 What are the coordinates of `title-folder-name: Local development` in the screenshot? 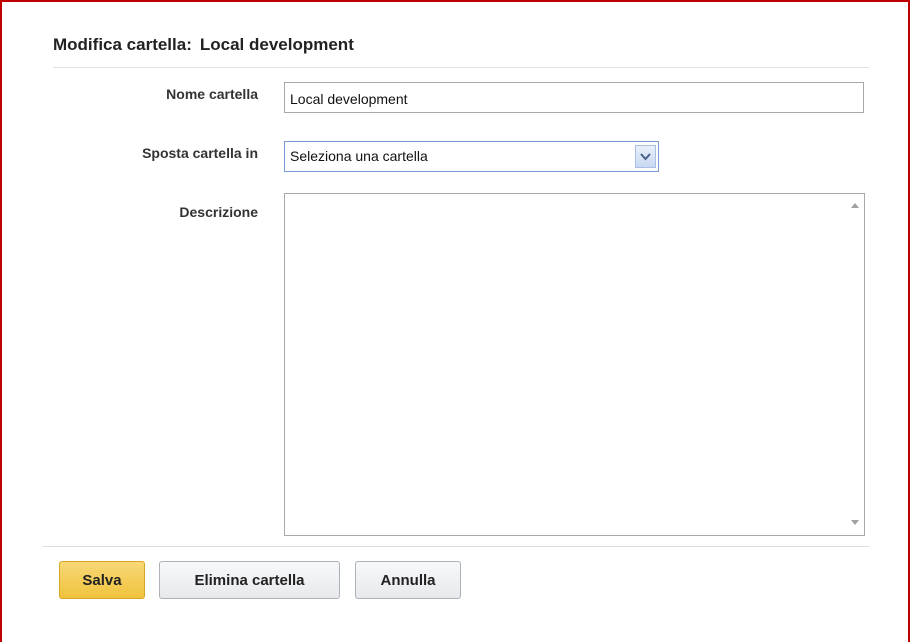 It's located at (276, 44).